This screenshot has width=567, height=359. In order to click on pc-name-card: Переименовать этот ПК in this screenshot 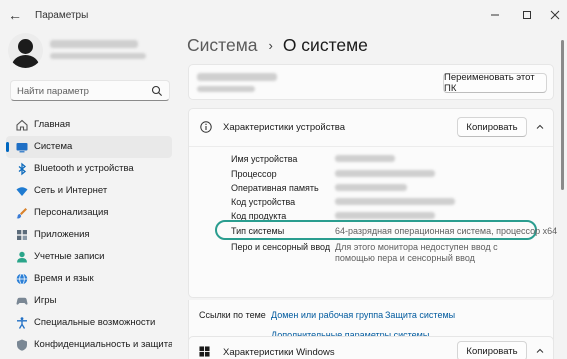, I will do `click(371, 82)`.